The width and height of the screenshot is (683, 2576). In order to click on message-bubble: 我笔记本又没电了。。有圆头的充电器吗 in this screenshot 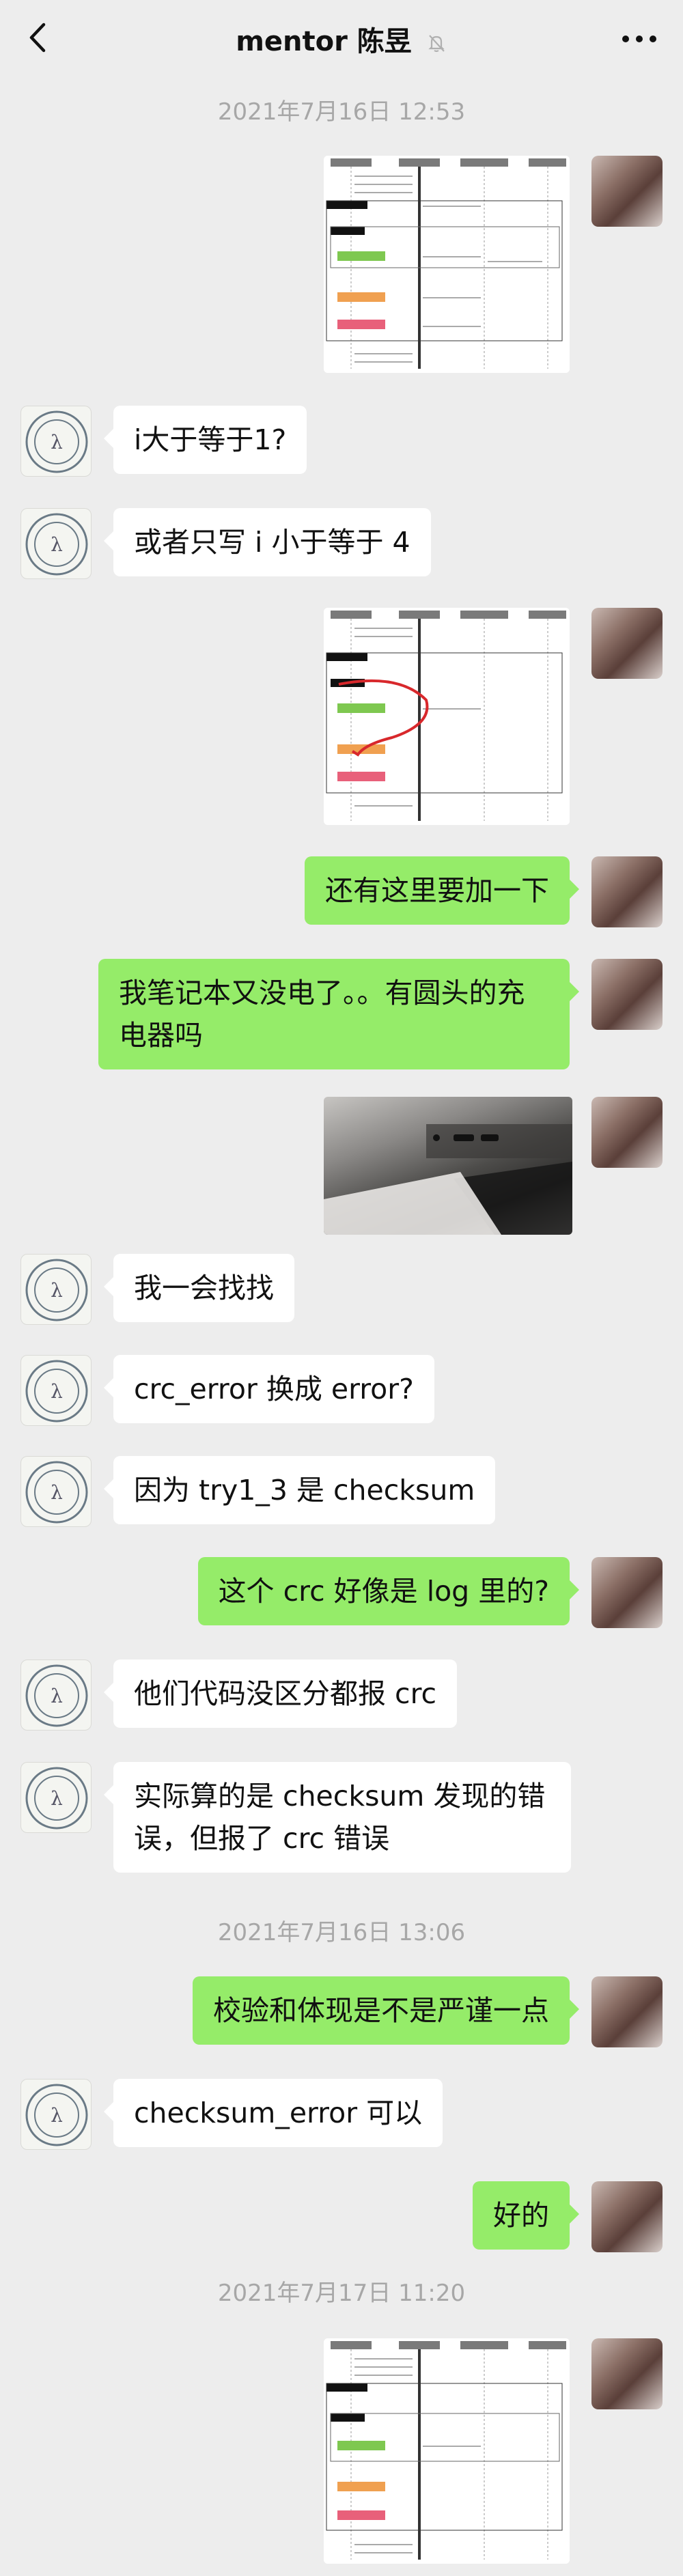, I will do `click(339, 1014)`.